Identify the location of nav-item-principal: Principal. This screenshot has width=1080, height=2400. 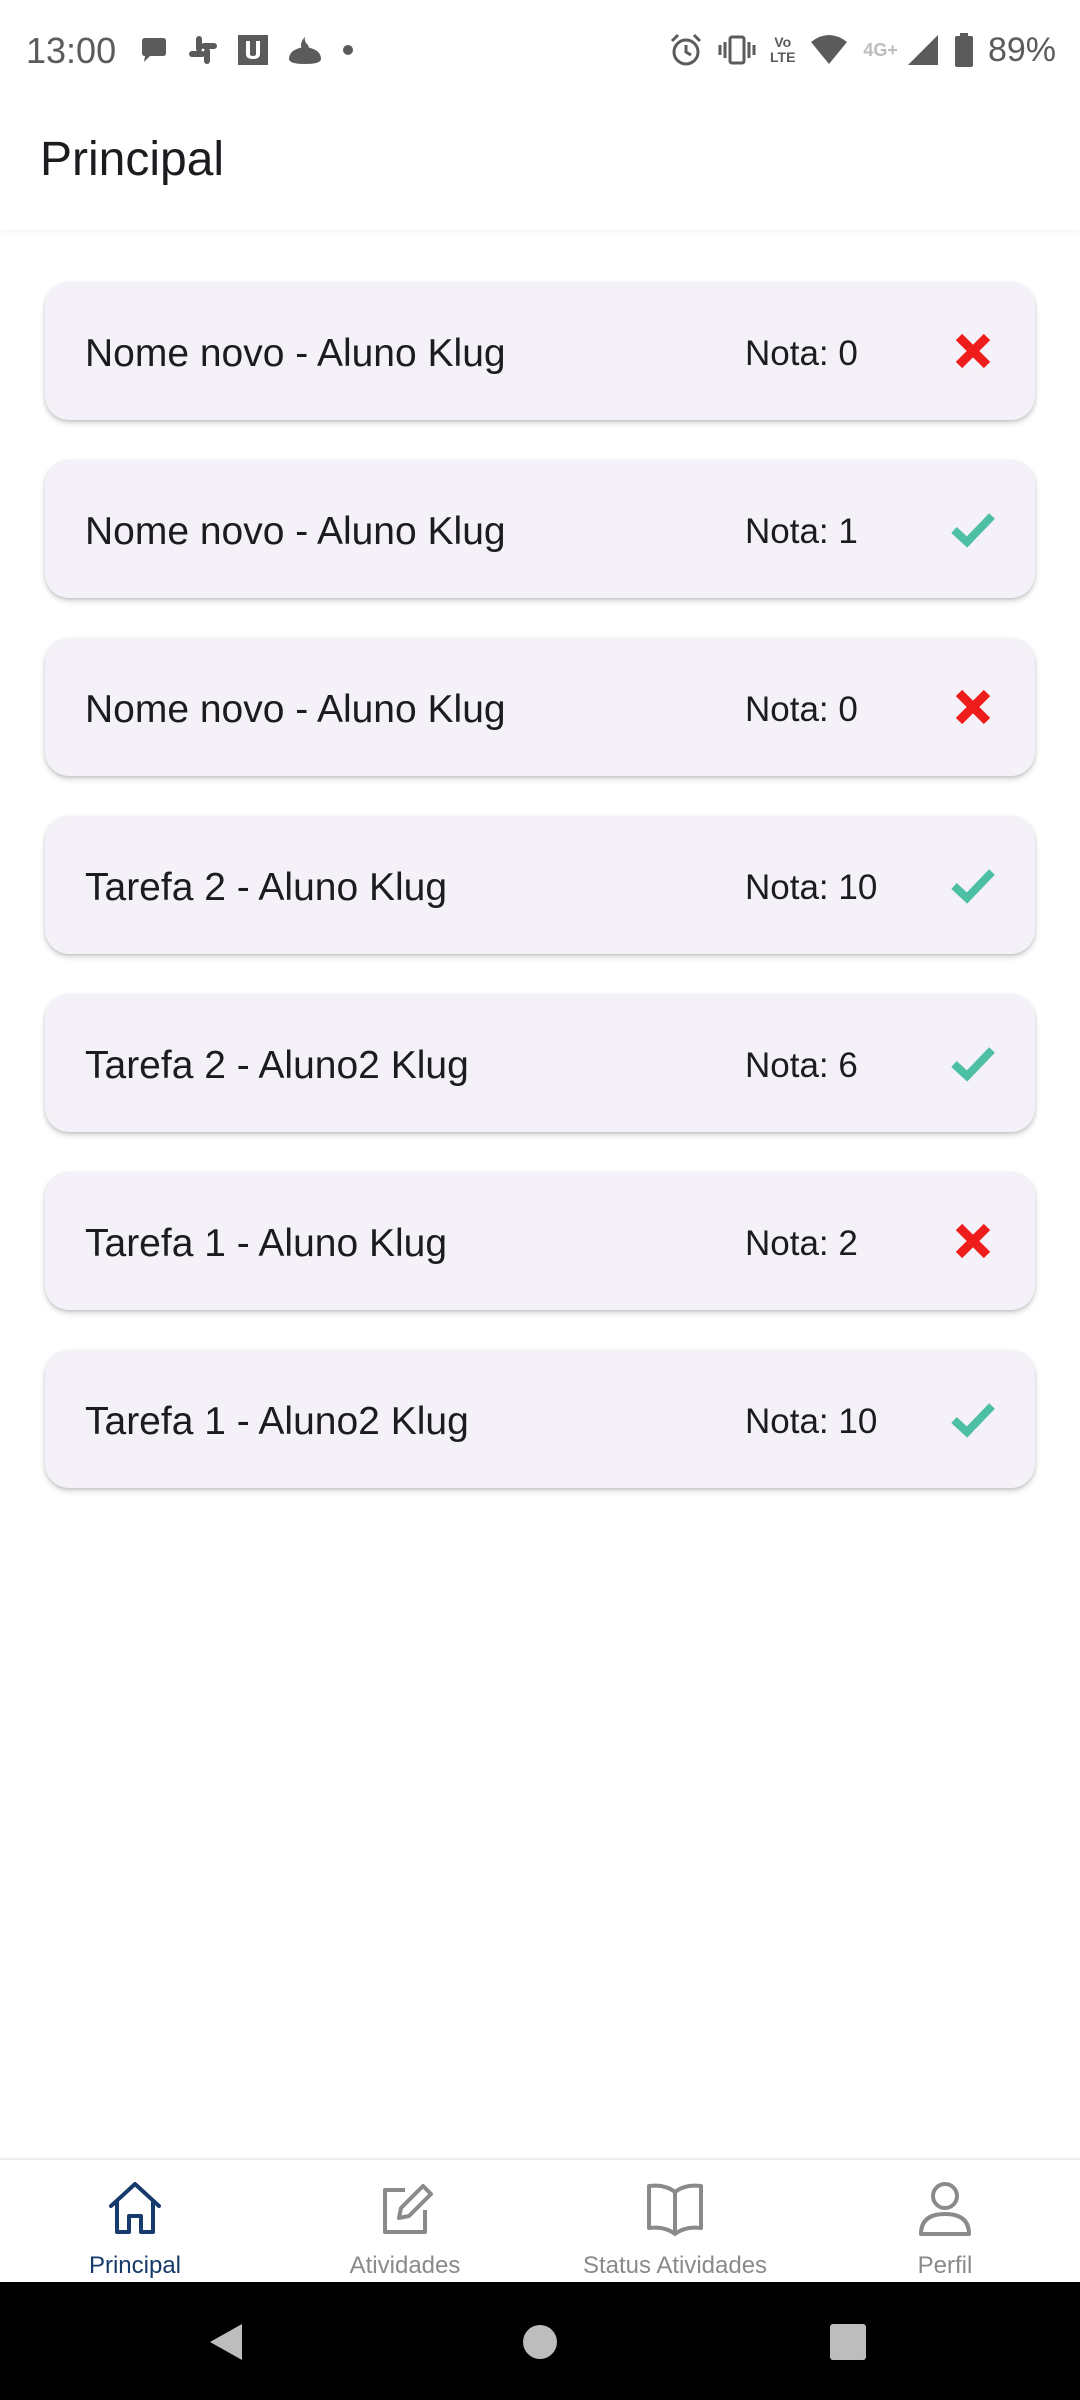
(135, 2222).